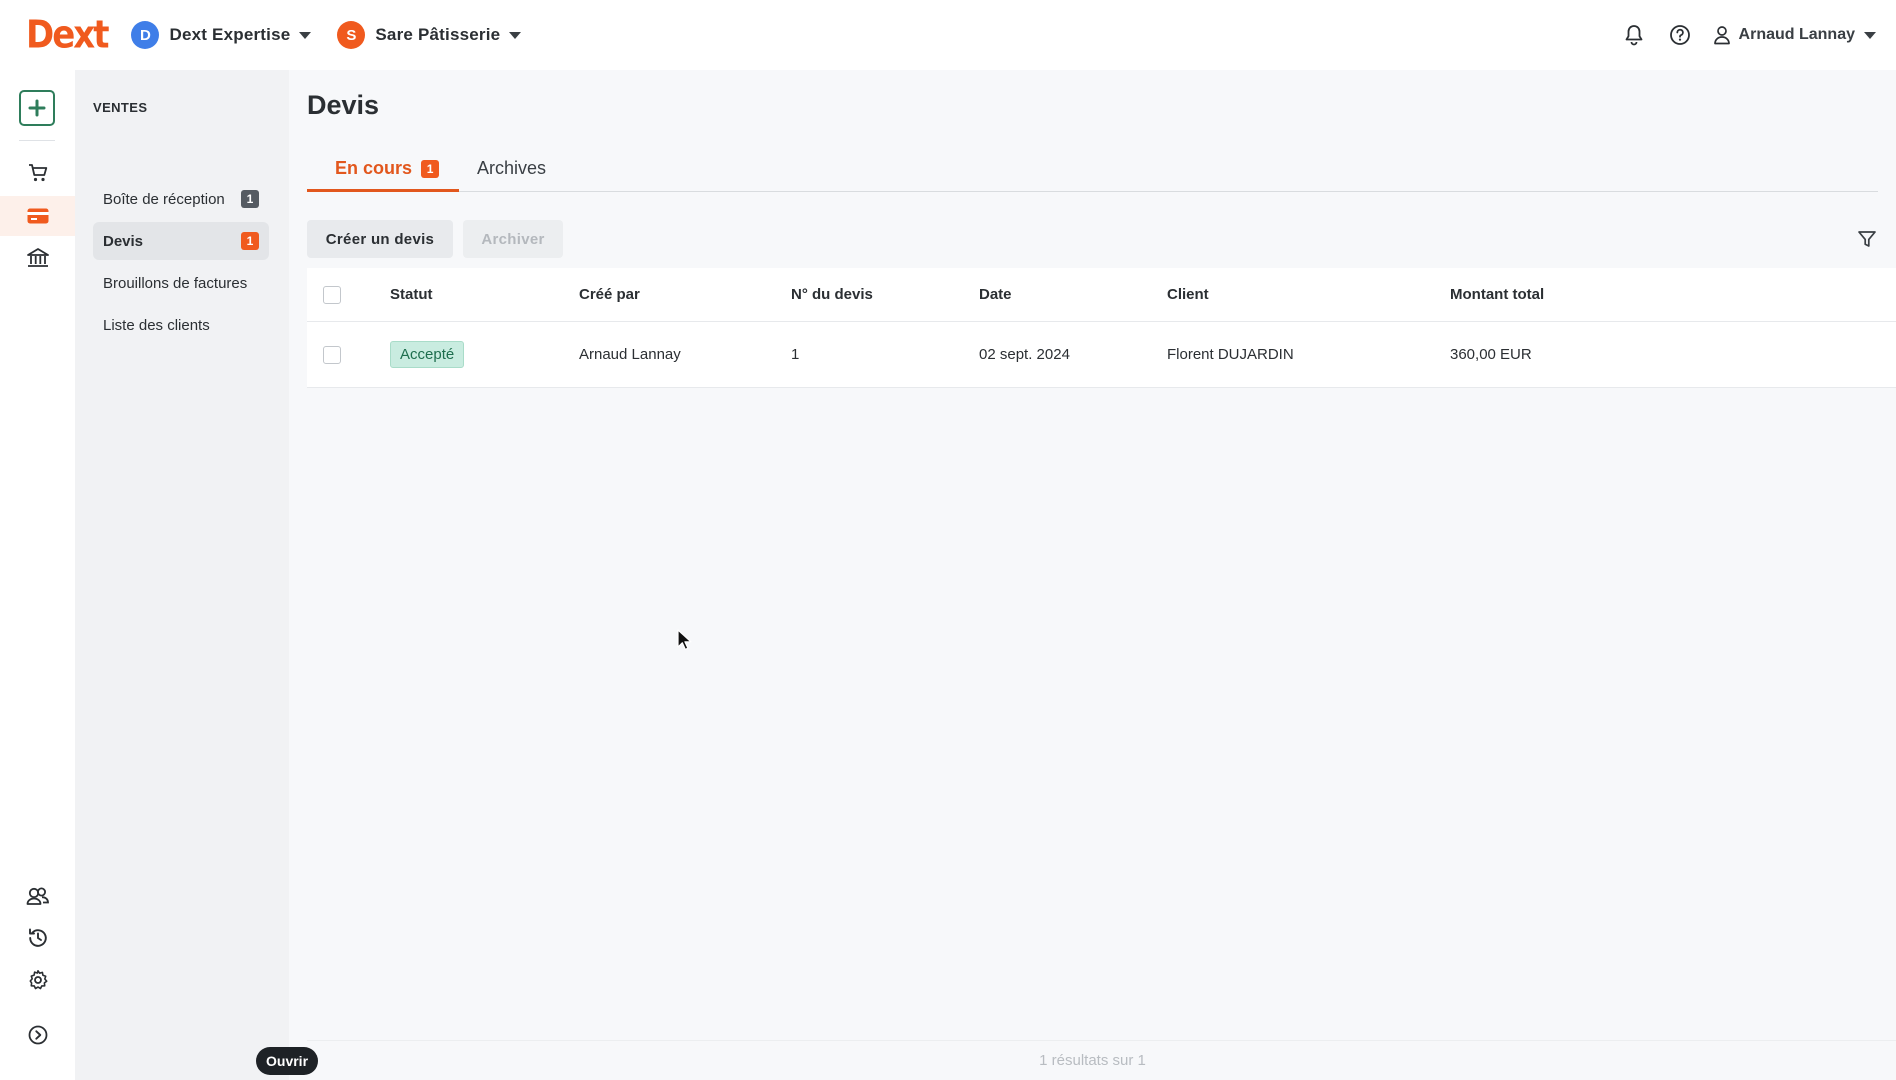 Image resolution: width=1896 pixels, height=1080 pixels. Describe the element at coordinates (995, 294) in the screenshot. I see `column-header: Date` at that location.